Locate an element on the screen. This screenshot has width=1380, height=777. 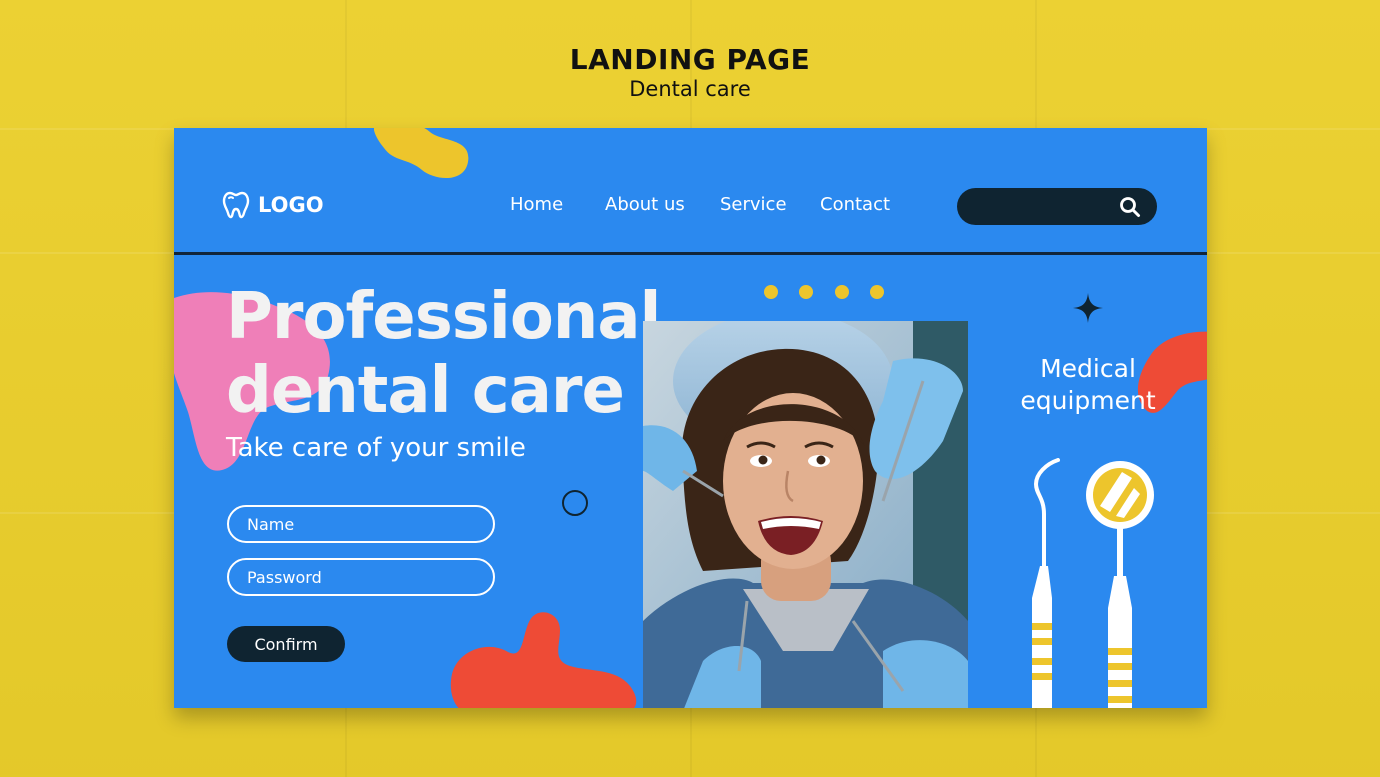
password-field is located at coordinates (361, 577).